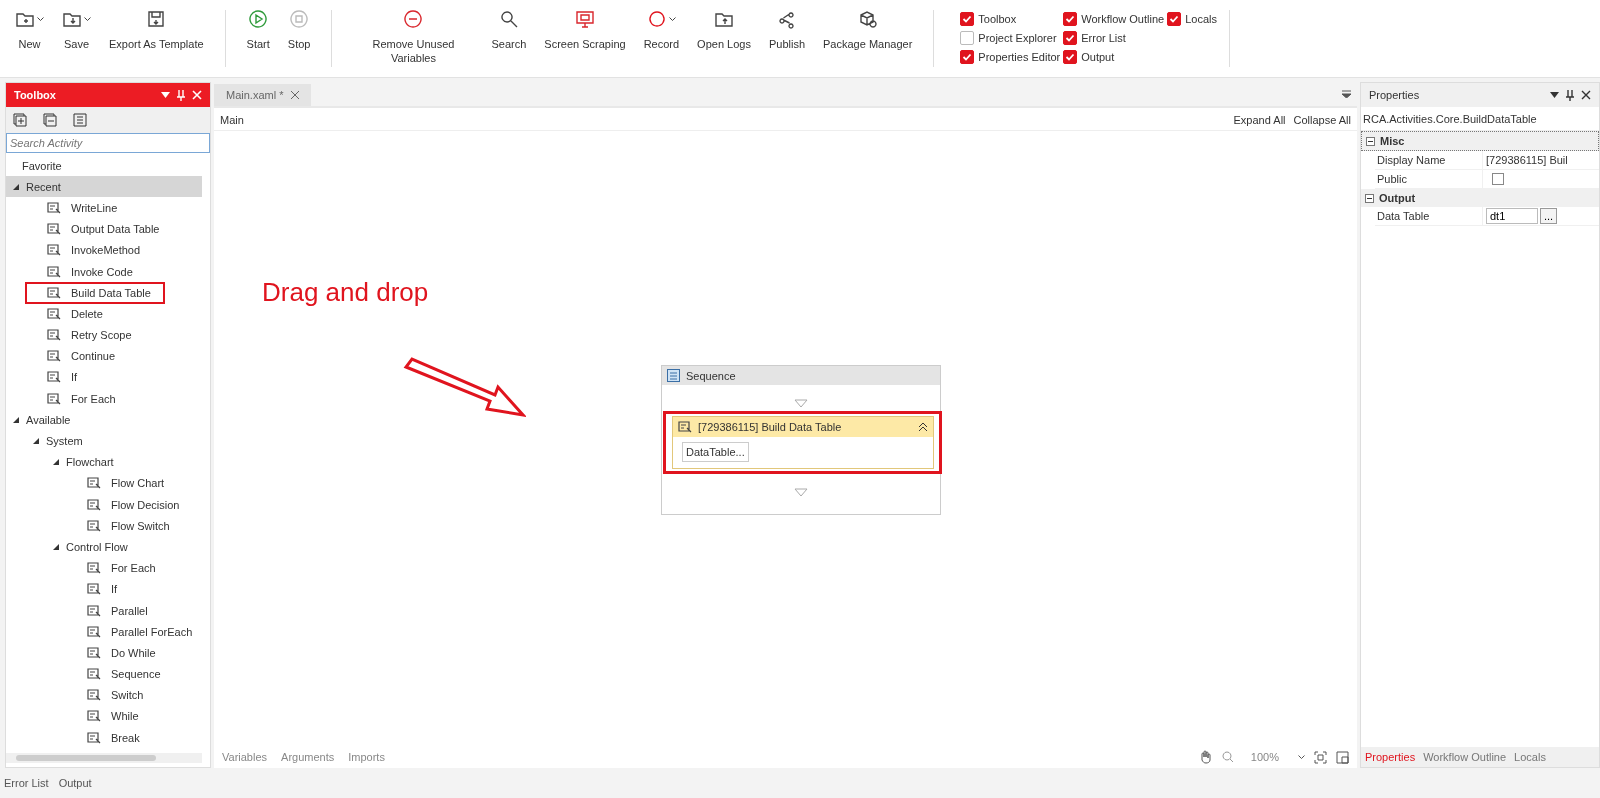  Describe the element at coordinates (1465, 757) in the screenshot. I see `panel-tab: Workflow Outline` at that location.